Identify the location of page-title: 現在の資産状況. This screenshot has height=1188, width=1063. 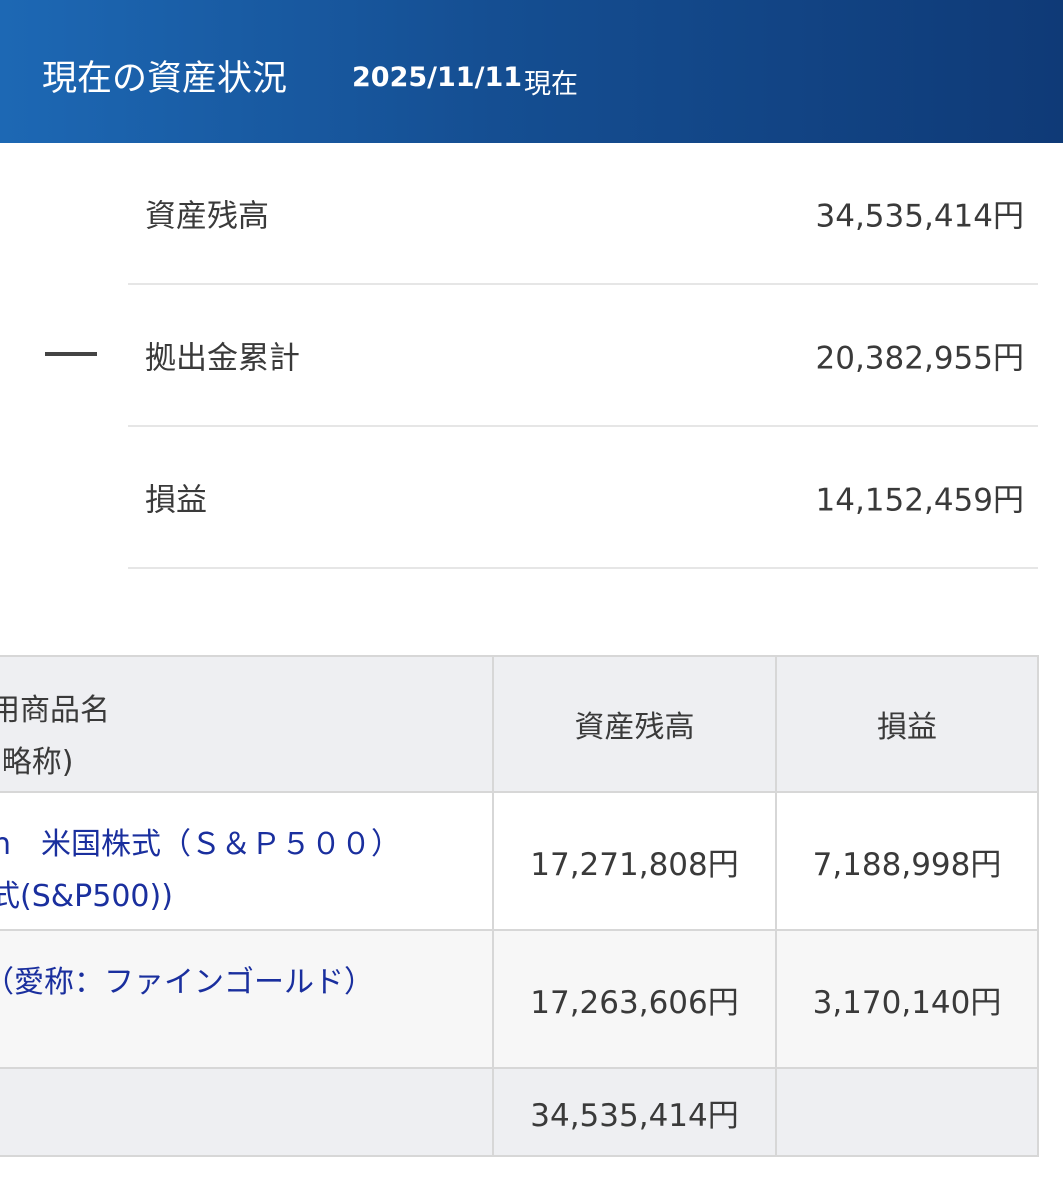
(165, 79).